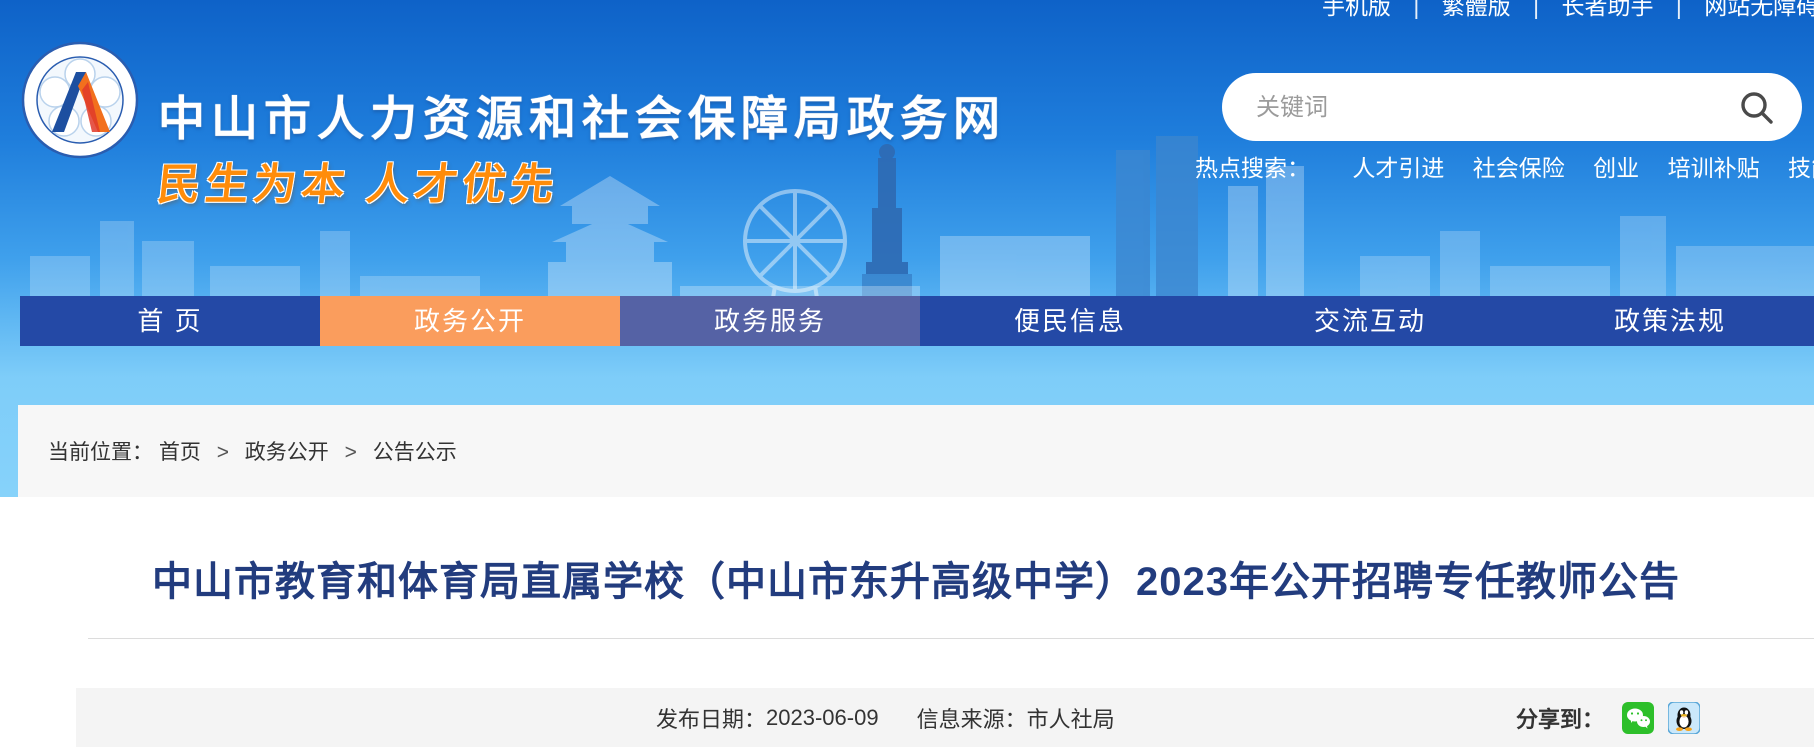  I want to click on publish-date-value: 2023-06-09, so click(822, 717).